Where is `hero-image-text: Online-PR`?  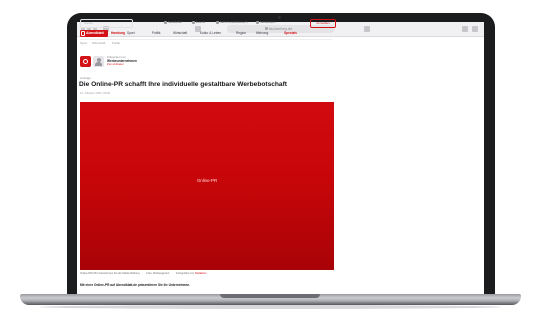 hero-image-text: Online-PR is located at coordinates (207, 180).